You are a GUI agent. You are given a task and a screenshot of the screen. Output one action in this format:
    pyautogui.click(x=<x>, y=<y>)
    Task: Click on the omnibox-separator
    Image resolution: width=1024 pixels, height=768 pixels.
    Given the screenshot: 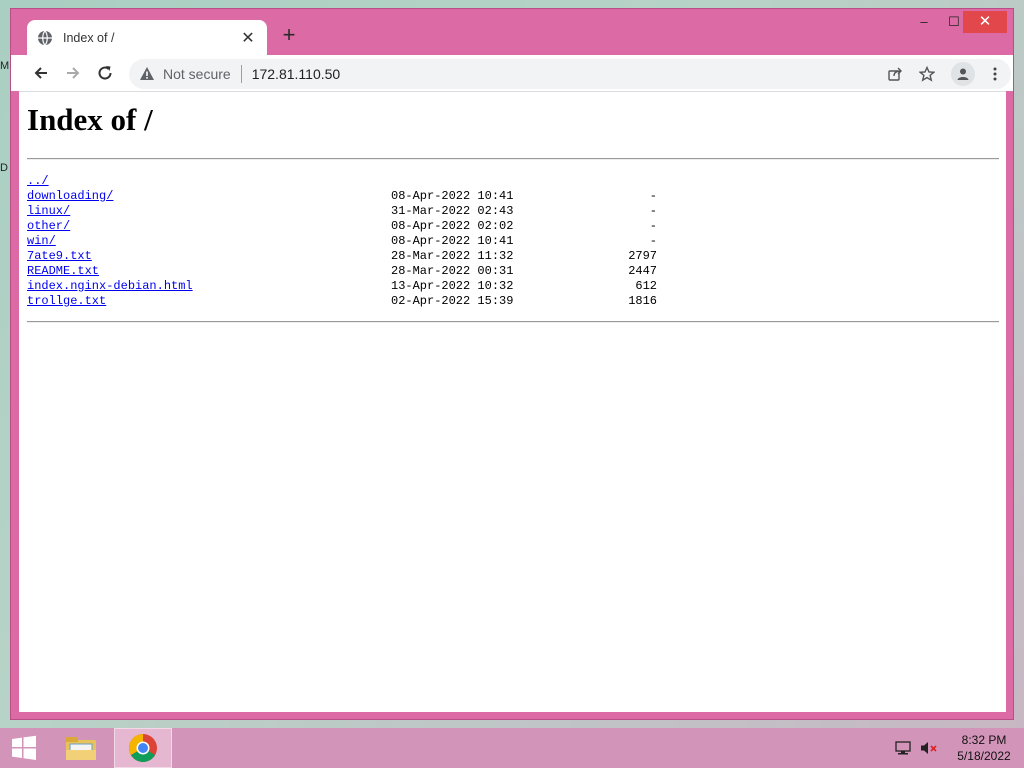 What is the action you would take?
    pyautogui.click(x=241, y=74)
    